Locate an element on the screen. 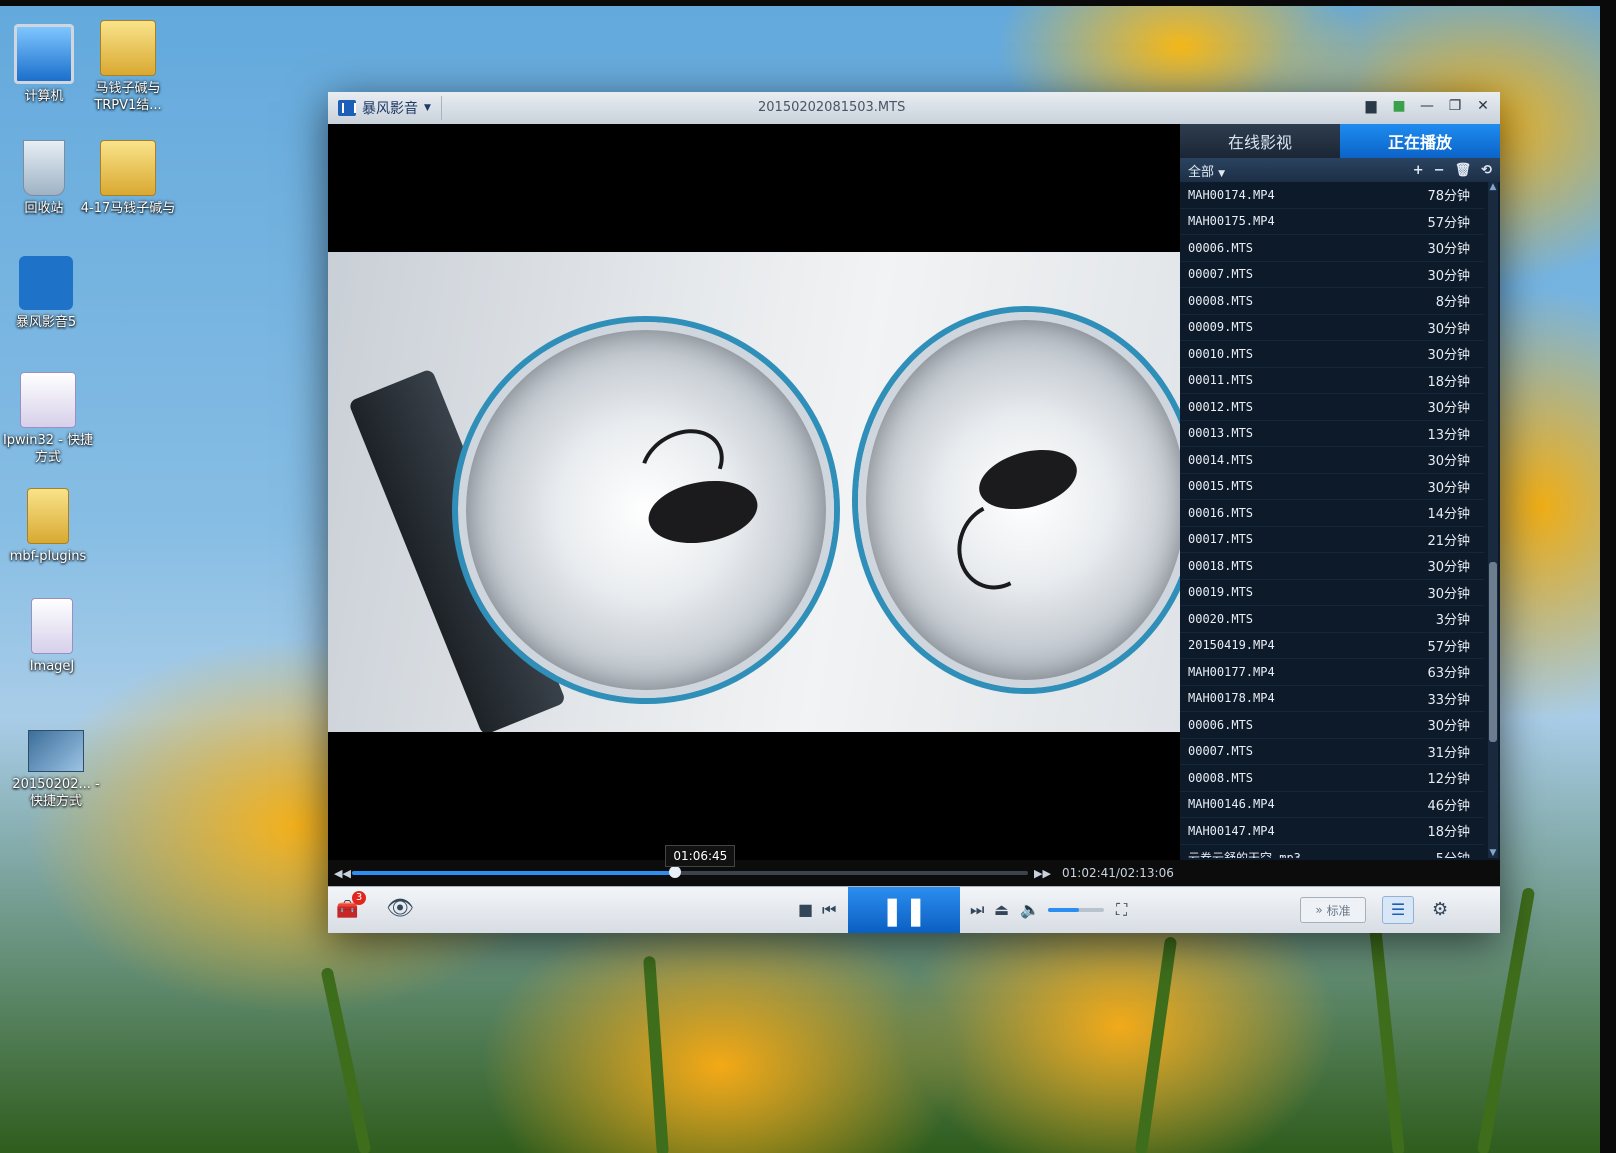 The width and height of the screenshot is (1616, 1153). playlist-item: 00017.MTS 21分钟 is located at coordinates (1332, 540).